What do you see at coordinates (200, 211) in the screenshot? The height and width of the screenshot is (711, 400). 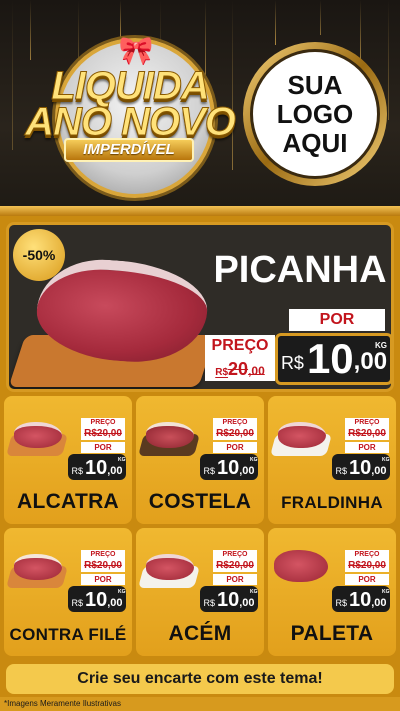 I see `header-divider` at bounding box center [200, 211].